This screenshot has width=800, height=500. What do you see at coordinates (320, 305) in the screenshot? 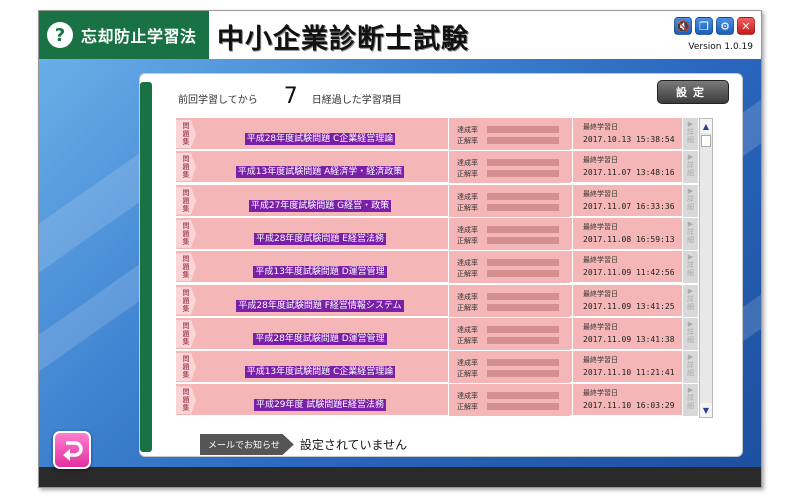
I see `exam-title-text: 平成28年度試験問題 F経営情報システム` at bounding box center [320, 305].